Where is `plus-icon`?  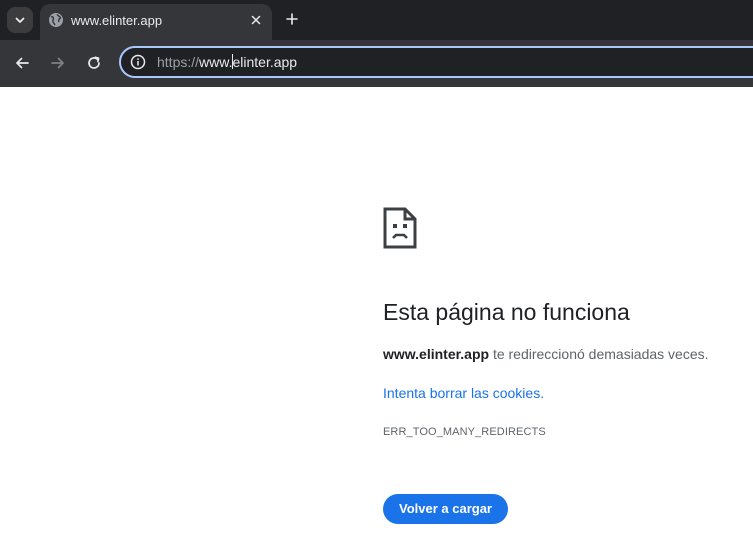
plus-icon is located at coordinates (292, 19).